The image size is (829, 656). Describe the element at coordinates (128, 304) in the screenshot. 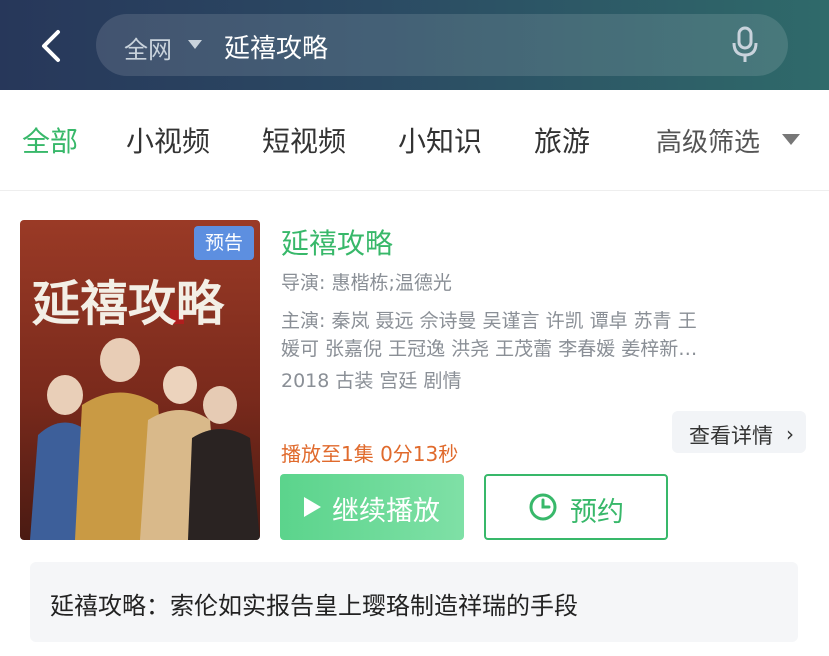

I see `poster-title-art: 延禧攻略` at that location.